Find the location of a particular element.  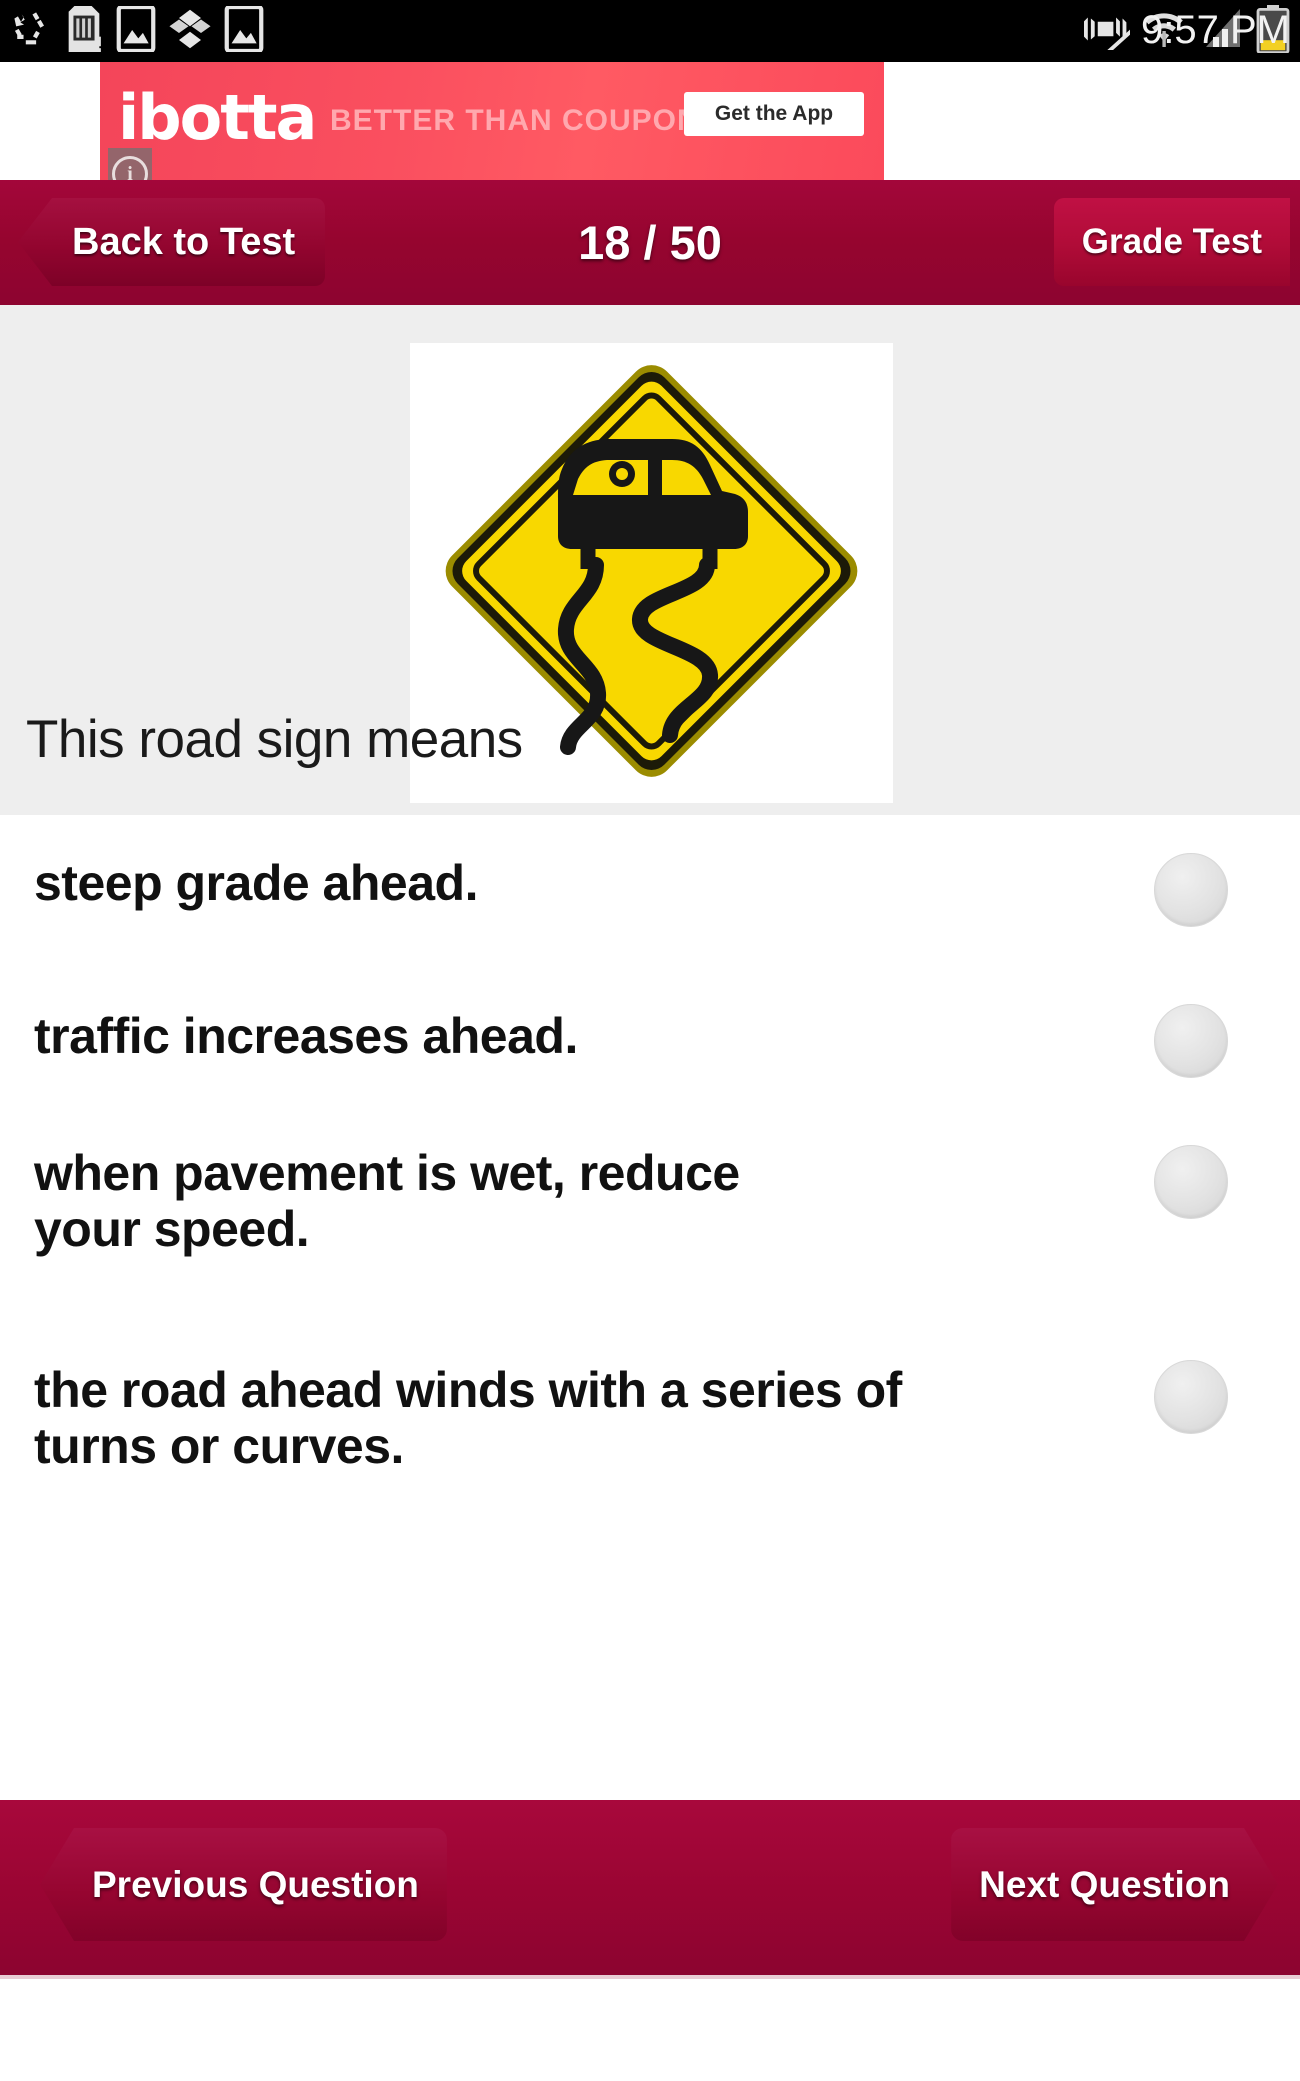

answer-option-1: steep grade ahead. is located at coordinates (650, 902).